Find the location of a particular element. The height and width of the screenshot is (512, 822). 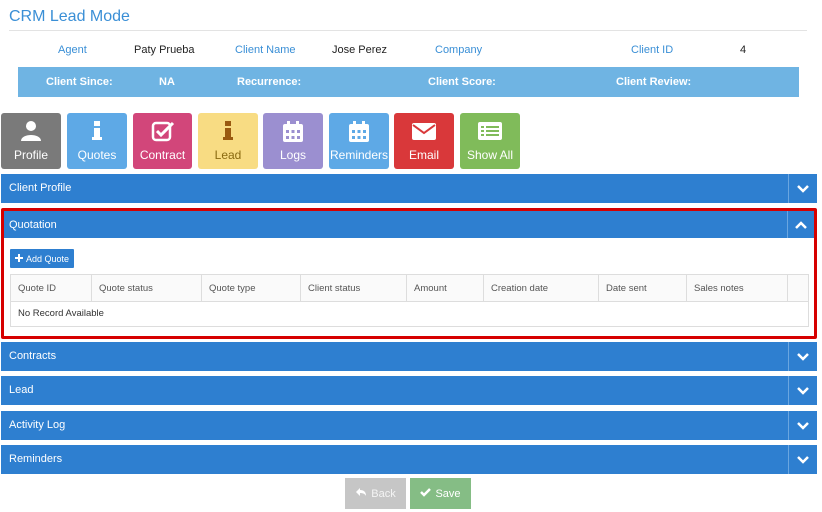

reminders-panel-title: Reminders is located at coordinates (36, 459).